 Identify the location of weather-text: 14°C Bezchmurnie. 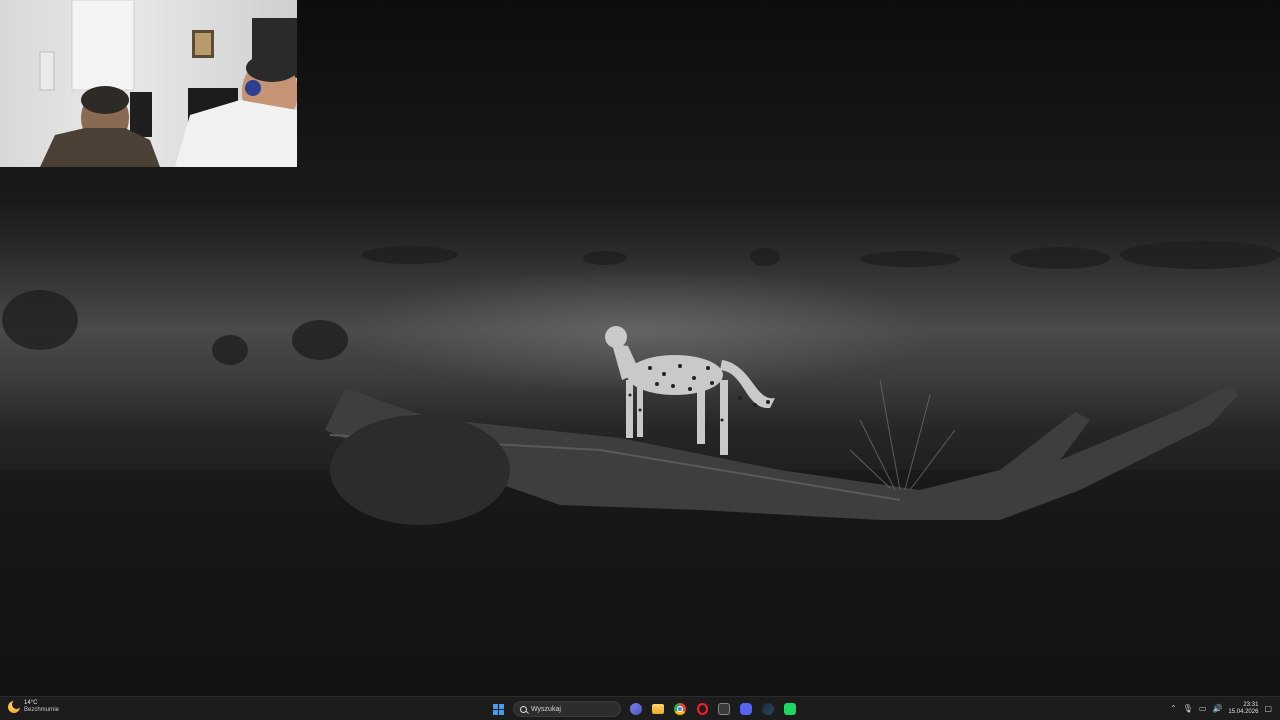
(41, 707).